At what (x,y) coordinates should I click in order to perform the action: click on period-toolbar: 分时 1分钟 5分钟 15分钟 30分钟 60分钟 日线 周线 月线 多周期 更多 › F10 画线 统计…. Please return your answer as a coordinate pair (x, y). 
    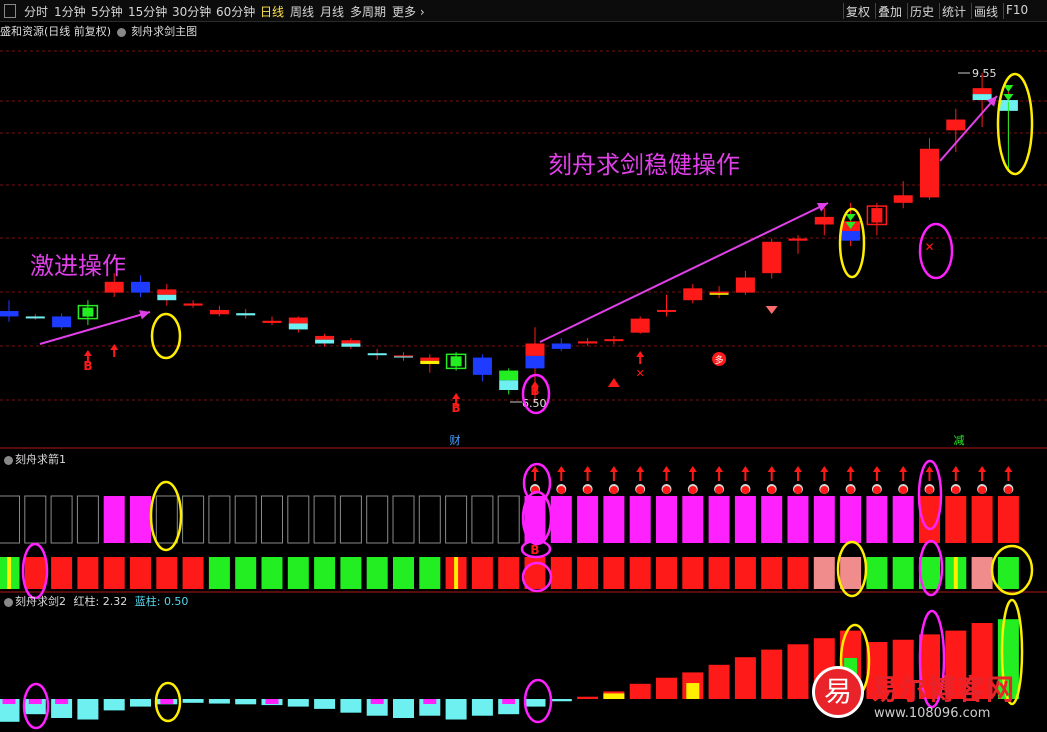
    Looking at the image, I should click on (523, 11).